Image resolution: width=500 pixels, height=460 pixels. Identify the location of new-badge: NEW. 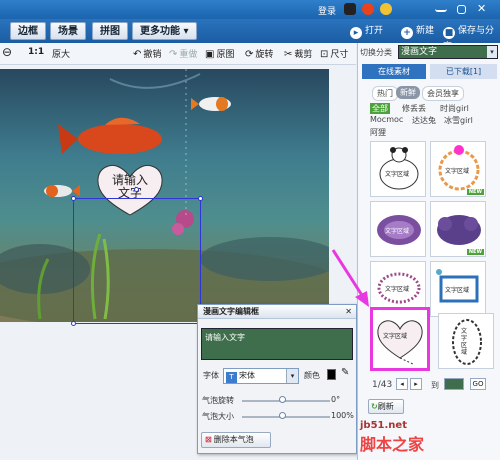
(475, 252).